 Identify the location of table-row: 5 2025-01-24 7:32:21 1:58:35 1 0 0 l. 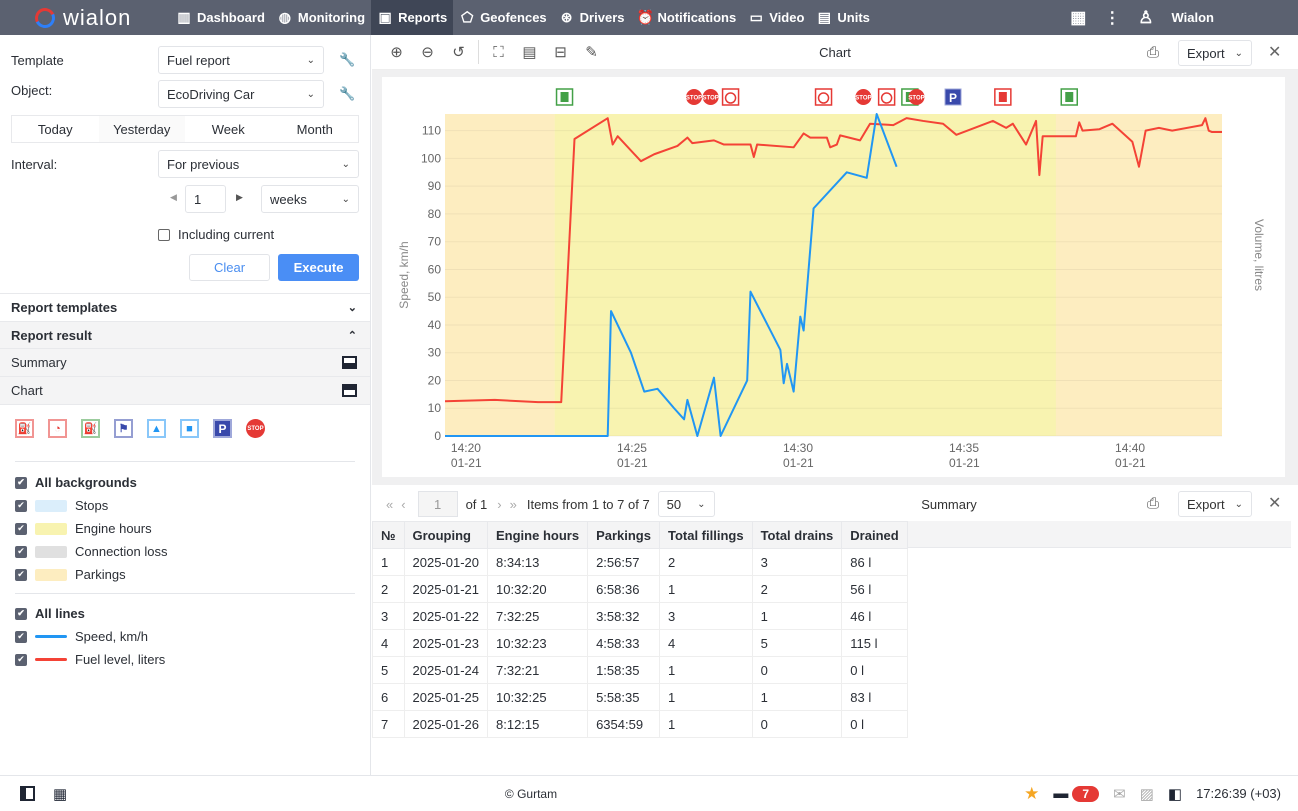
(640, 670).